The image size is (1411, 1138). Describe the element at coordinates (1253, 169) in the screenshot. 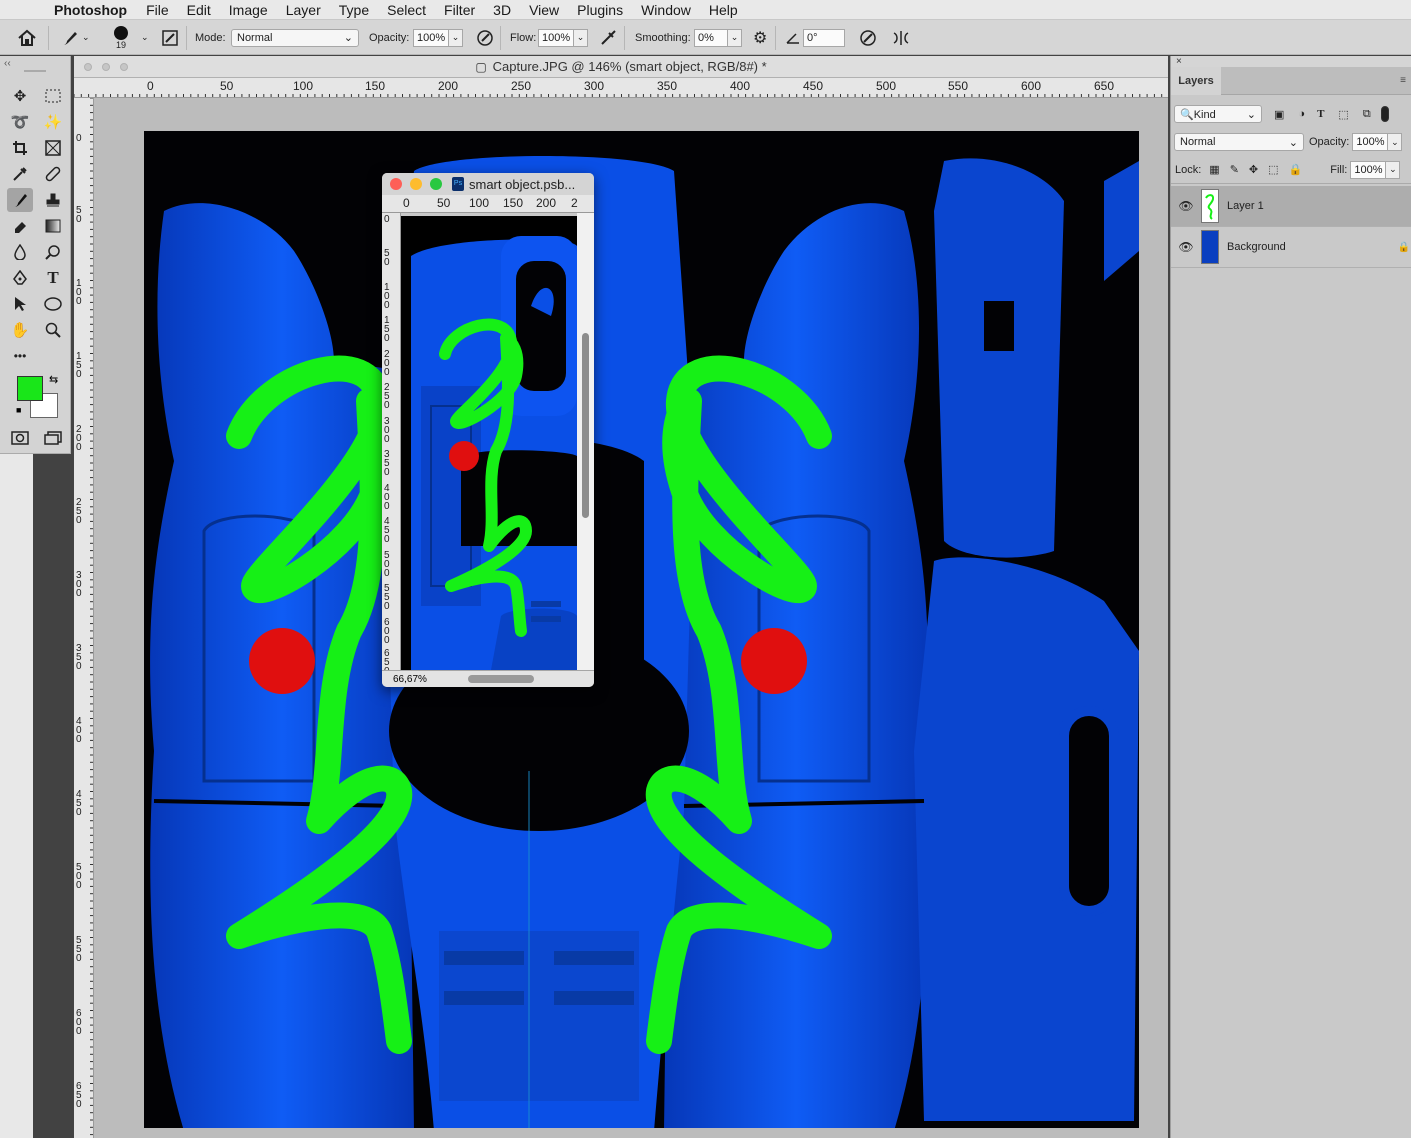

I see `lock-position-icon: ✥` at that location.